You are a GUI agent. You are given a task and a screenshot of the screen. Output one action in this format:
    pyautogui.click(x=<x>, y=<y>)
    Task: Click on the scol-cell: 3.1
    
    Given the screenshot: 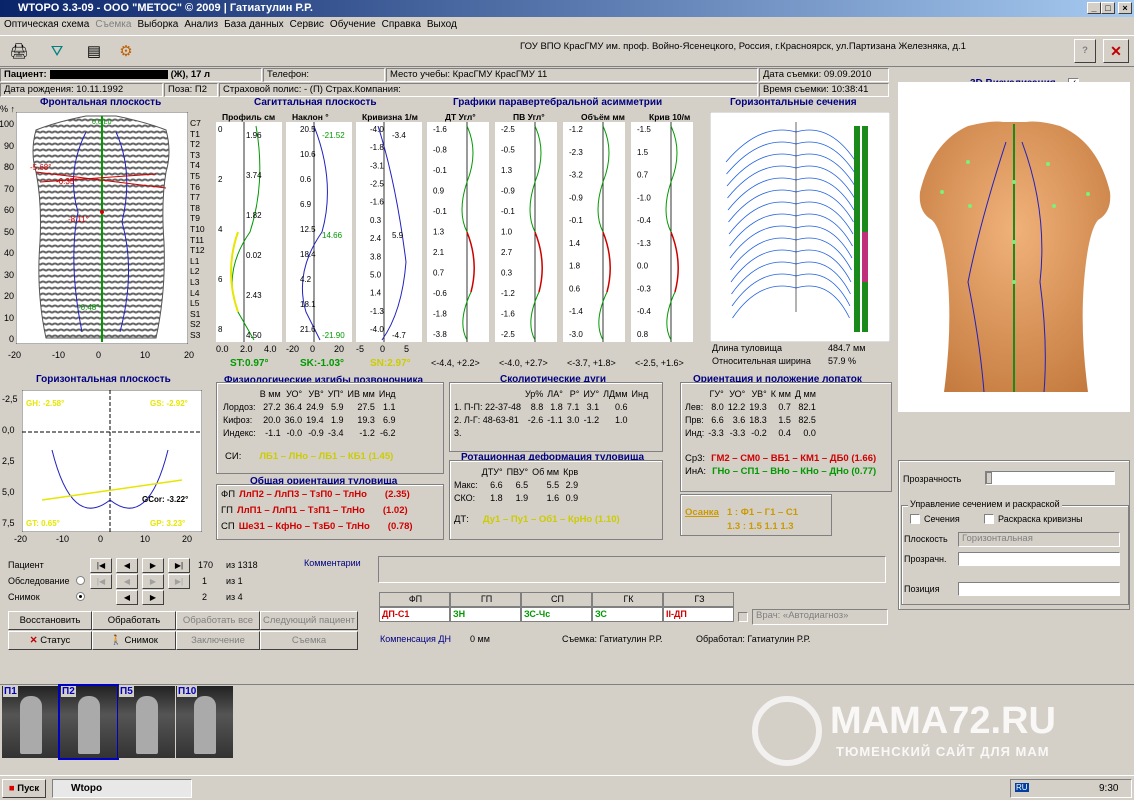 What is the action you would take?
    pyautogui.click(x=593, y=406)
    